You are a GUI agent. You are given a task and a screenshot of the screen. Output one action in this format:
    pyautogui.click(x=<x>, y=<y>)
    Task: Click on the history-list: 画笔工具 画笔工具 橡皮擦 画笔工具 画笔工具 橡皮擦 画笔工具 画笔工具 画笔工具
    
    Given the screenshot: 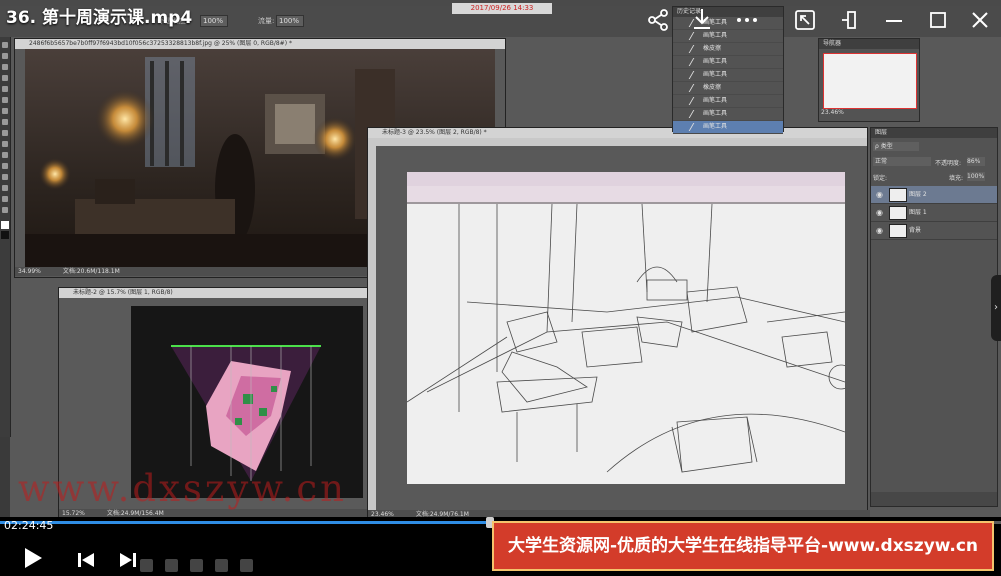 What is the action you would take?
    pyautogui.click(x=728, y=75)
    